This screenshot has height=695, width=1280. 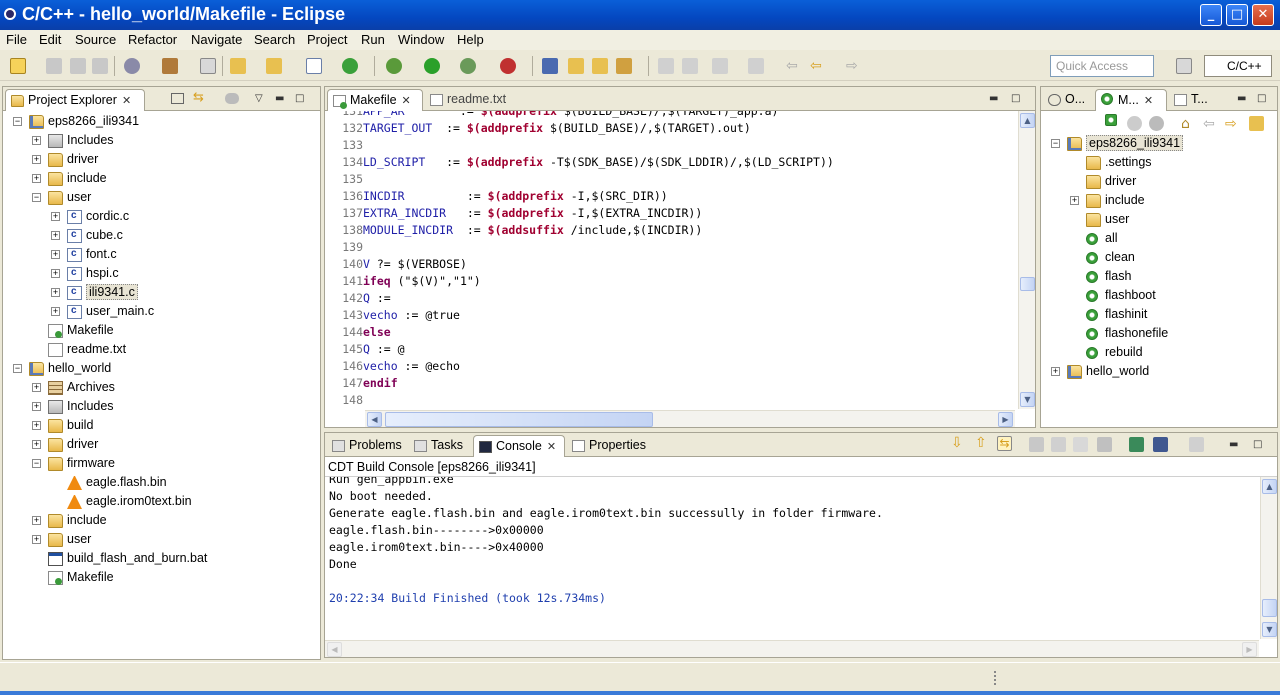 What do you see at coordinates (132, 66) in the screenshot?
I see `gear-icon` at bounding box center [132, 66].